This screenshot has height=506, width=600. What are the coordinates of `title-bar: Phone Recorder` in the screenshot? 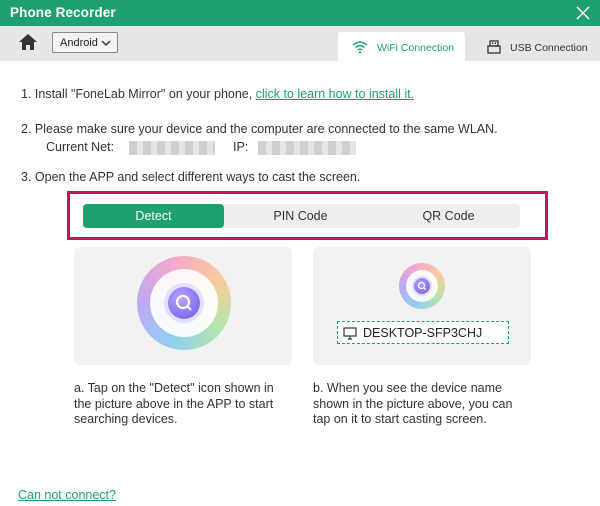 It's located at (300, 13).